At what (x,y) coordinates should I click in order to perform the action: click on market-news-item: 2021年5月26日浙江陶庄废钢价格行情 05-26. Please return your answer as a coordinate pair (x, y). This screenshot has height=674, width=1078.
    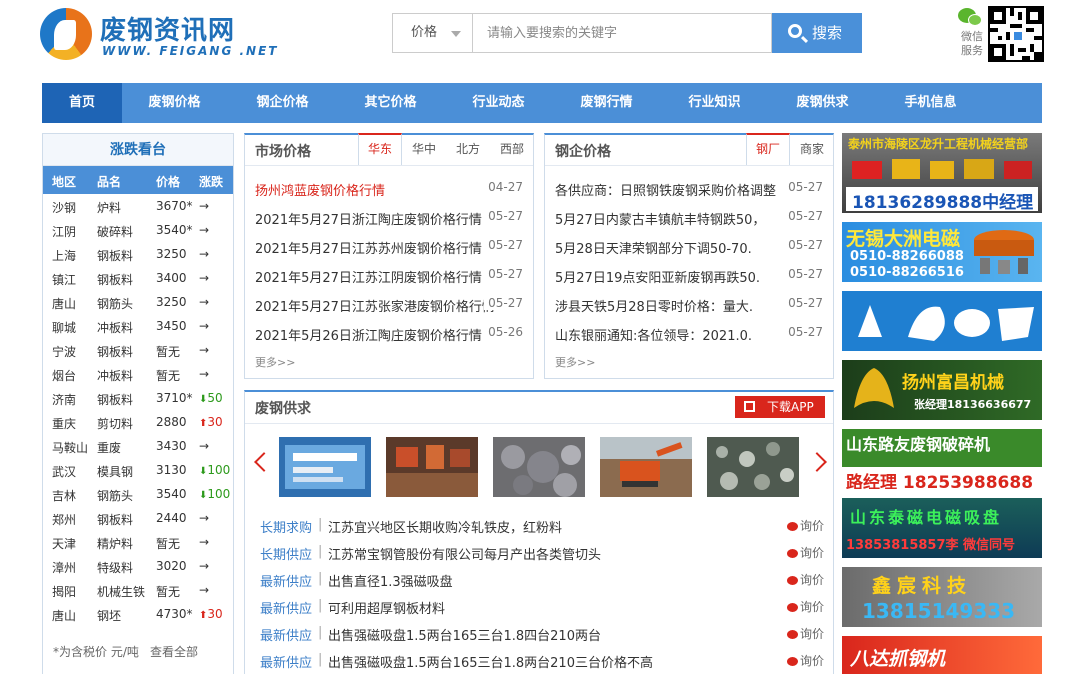
    Looking at the image, I should click on (389, 334).